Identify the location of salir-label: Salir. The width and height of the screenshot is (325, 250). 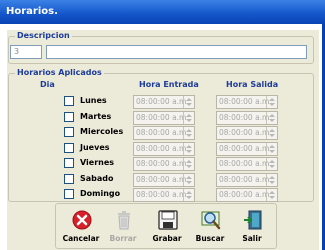
(252, 238).